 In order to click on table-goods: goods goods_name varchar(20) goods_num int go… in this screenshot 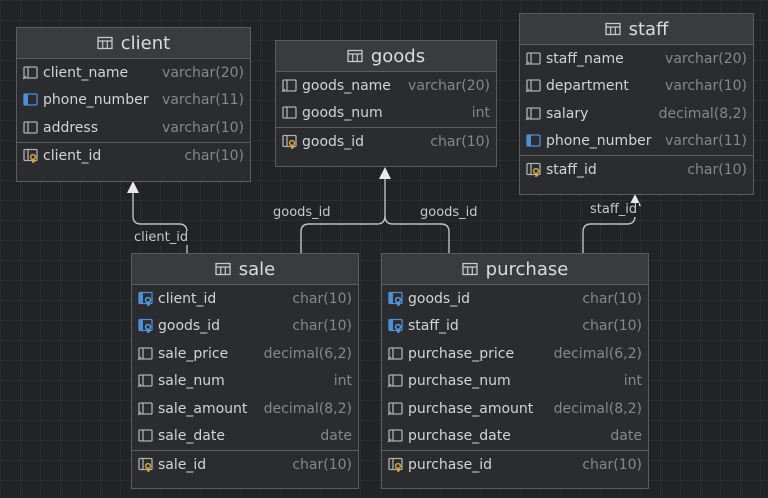, I will do `click(386, 103)`.